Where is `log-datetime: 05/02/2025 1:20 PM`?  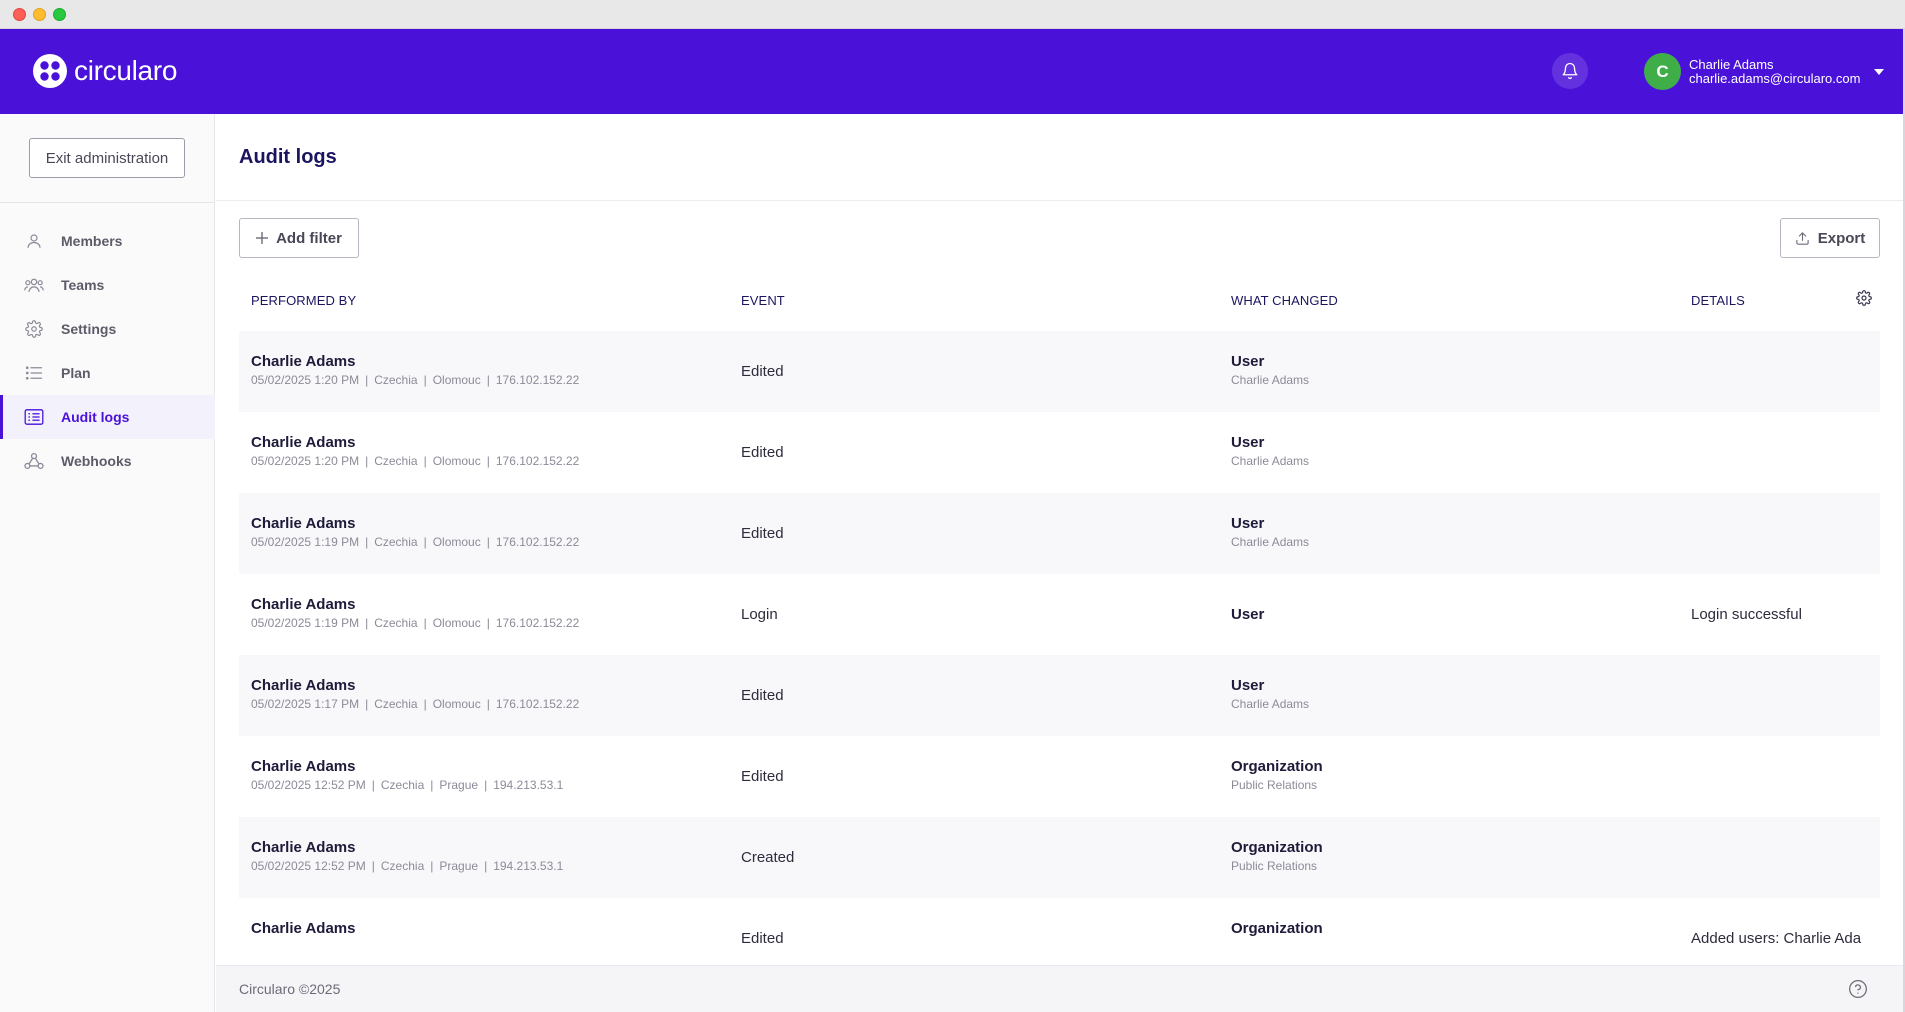 log-datetime: 05/02/2025 1:20 PM is located at coordinates (305, 461).